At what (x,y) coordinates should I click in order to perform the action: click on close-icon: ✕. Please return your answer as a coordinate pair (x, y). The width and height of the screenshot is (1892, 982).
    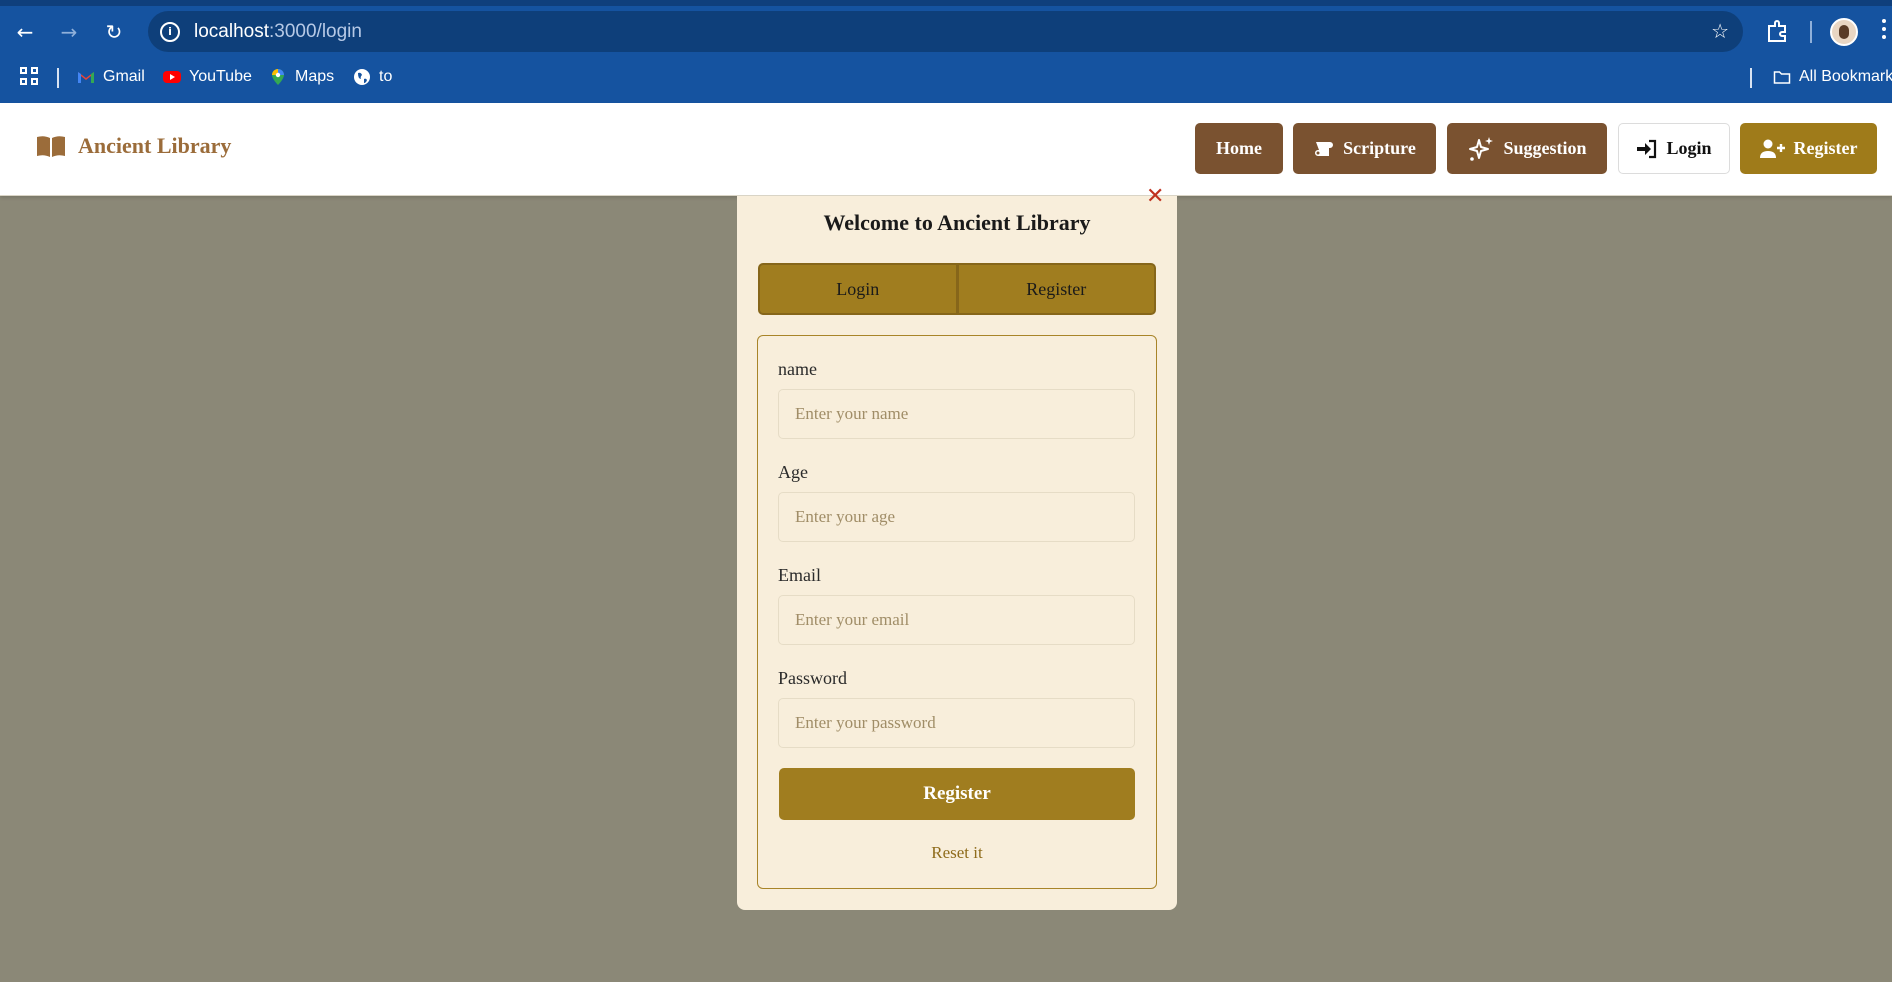
    Looking at the image, I should click on (1155, 197).